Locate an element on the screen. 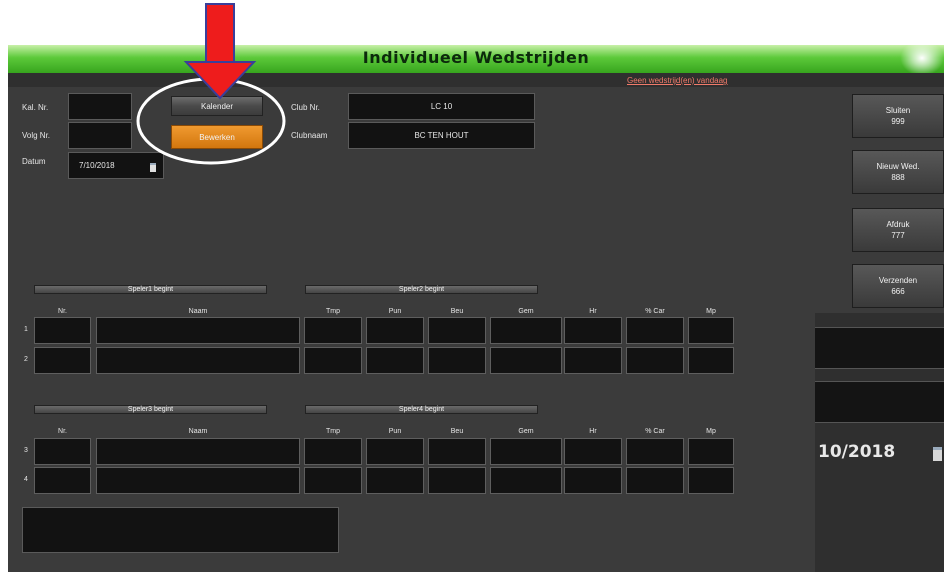  highlight-ellipse is located at coordinates (211, 121).